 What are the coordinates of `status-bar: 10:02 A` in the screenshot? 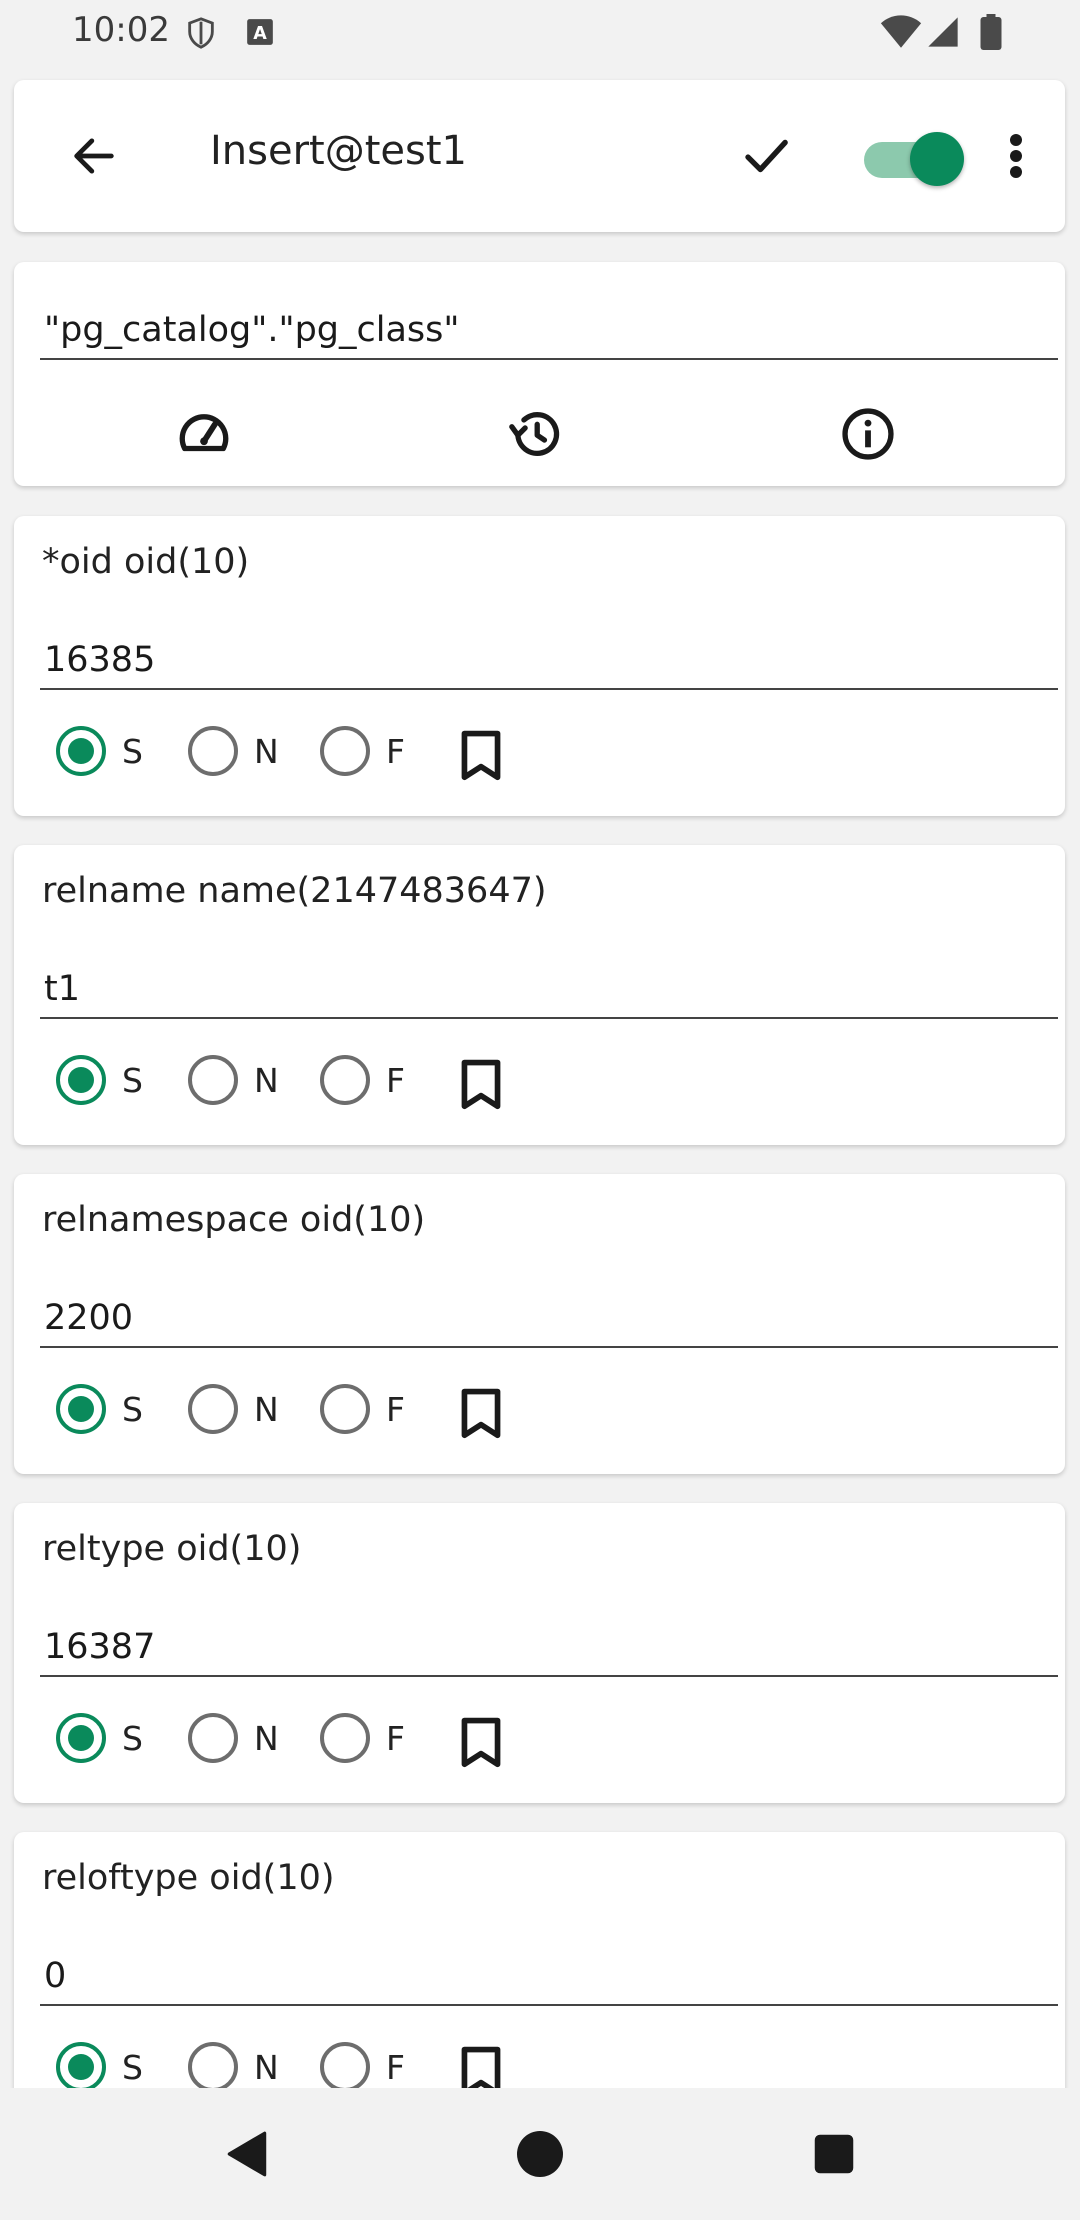 It's located at (540, 33).